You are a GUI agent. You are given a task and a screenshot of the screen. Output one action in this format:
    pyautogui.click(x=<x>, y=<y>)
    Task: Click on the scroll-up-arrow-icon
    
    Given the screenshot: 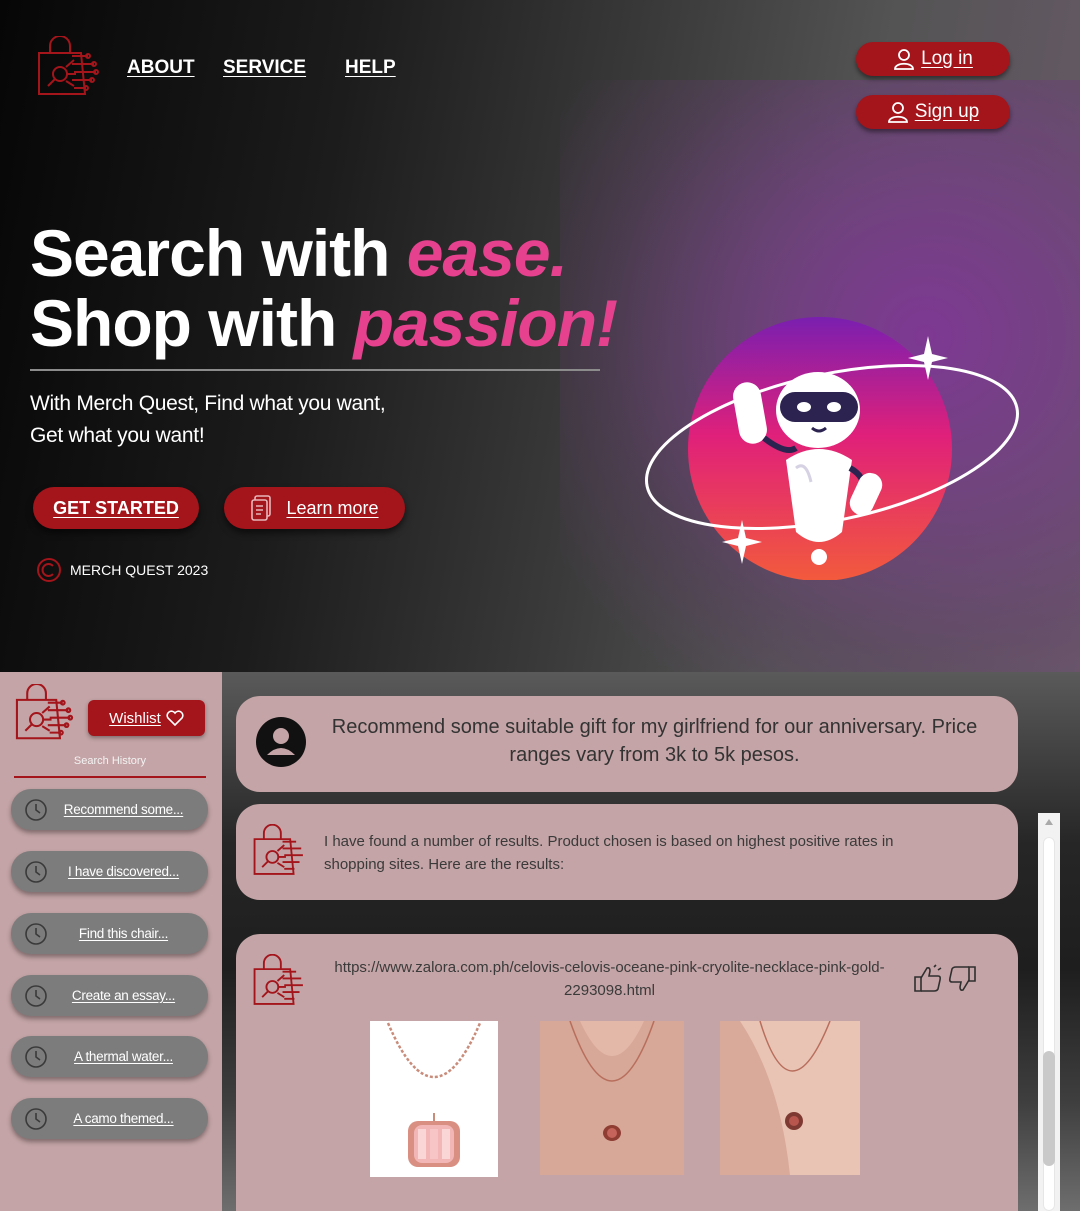 What is the action you would take?
    pyautogui.click(x=1049, y=822)
    